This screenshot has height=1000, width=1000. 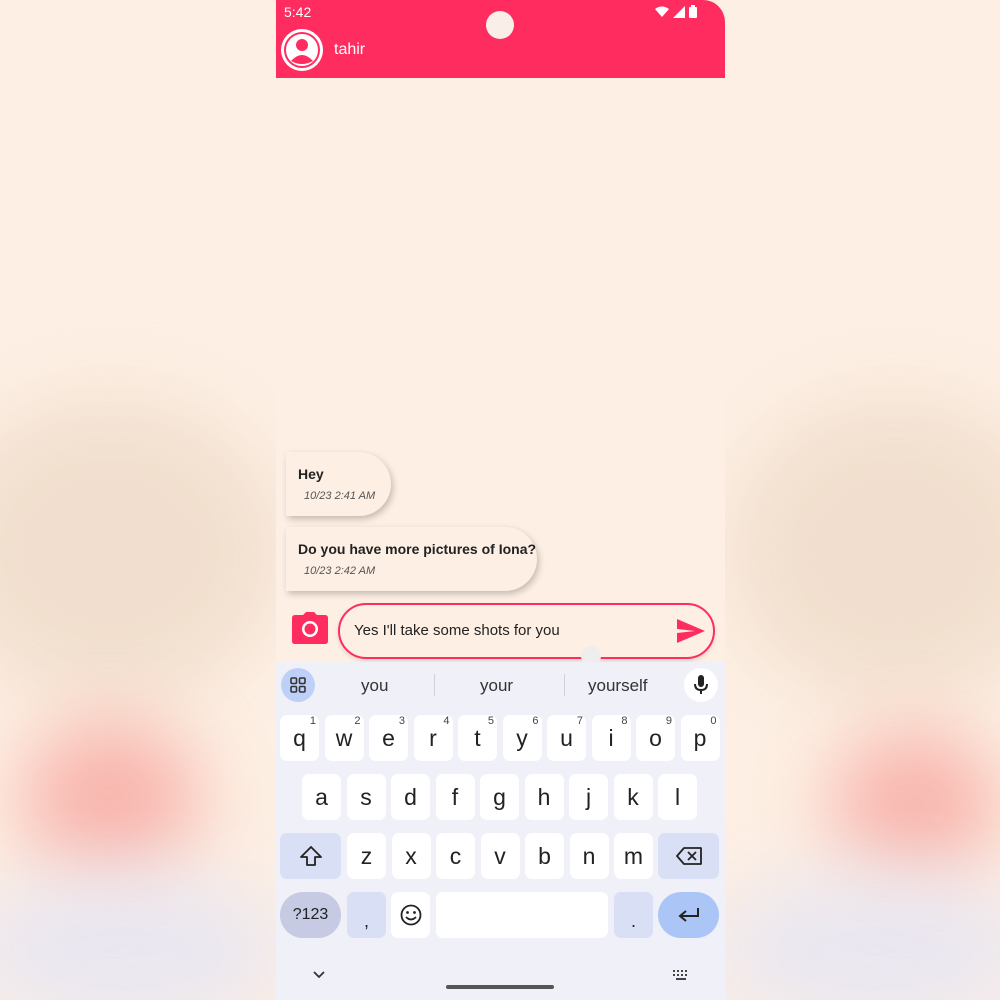 I want to click on suggestion-item: your, so click(x=496, y=686).